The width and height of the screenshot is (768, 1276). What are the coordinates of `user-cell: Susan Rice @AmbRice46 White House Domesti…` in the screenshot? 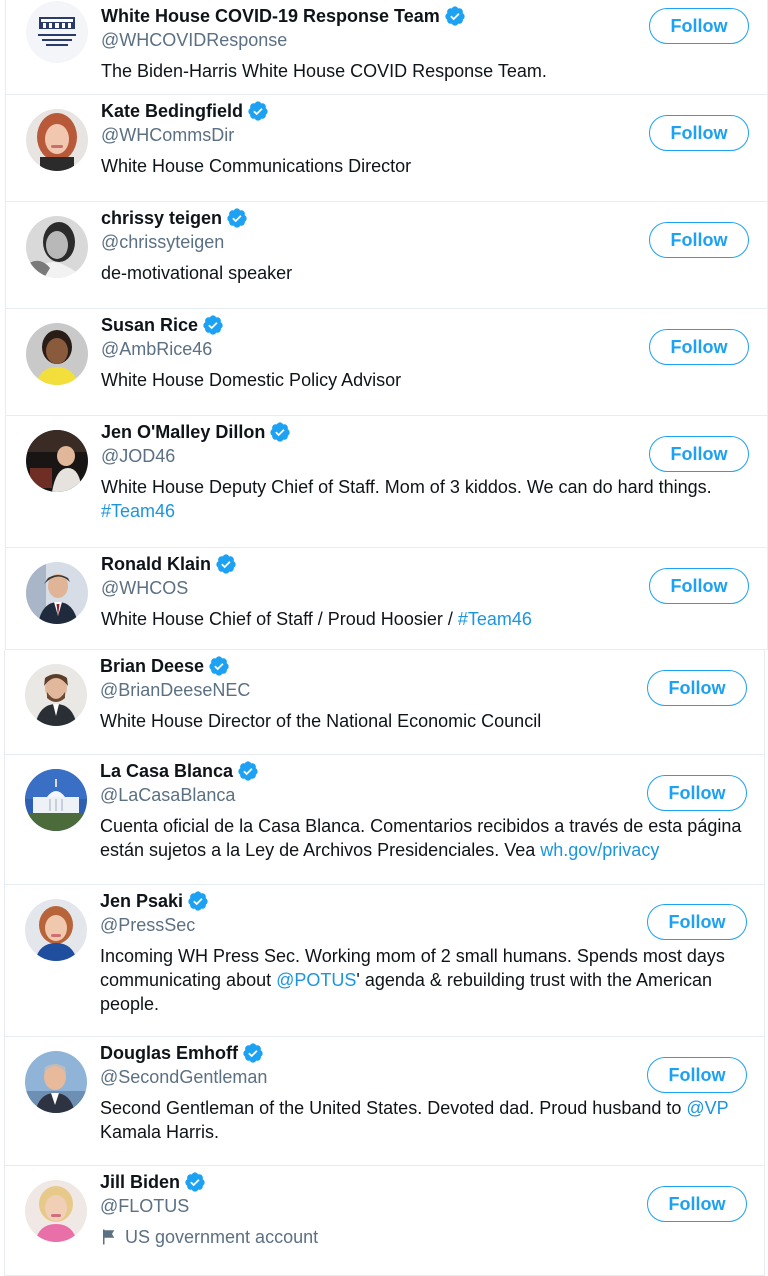 It's located at (386, 362).